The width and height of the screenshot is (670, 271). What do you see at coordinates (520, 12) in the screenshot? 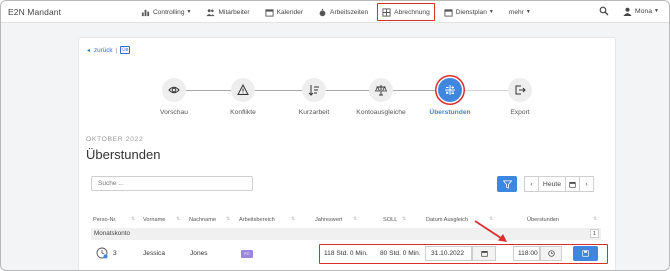
I see `nav-item-mehr: mehr ▼` at bounding box center [520, 12].